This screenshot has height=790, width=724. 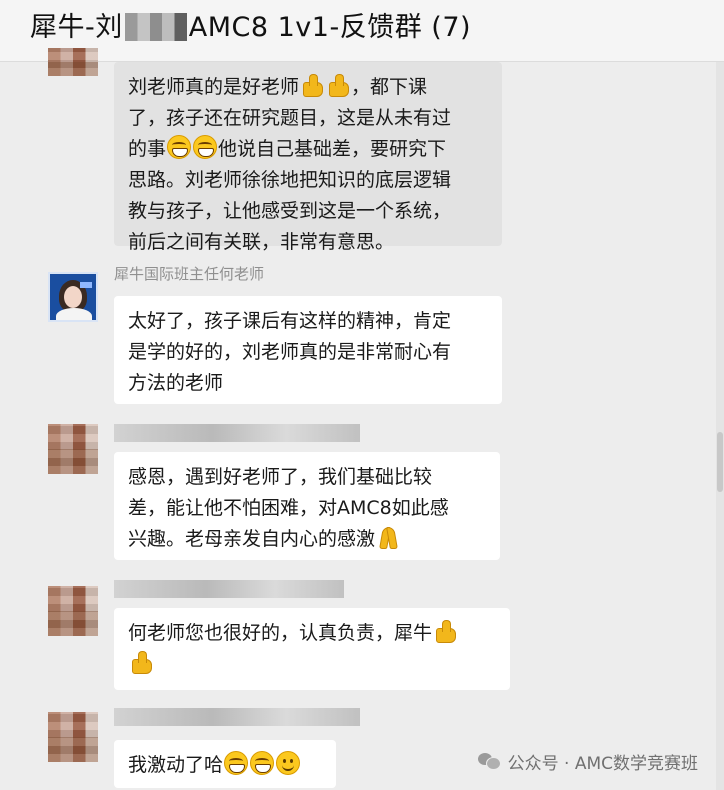 What do you see at coordinates (290, 321) in the screenshot?
I see `message-line: 太好了，孩子课后有这样的精神，肯定` at bounding box center [290, 321].